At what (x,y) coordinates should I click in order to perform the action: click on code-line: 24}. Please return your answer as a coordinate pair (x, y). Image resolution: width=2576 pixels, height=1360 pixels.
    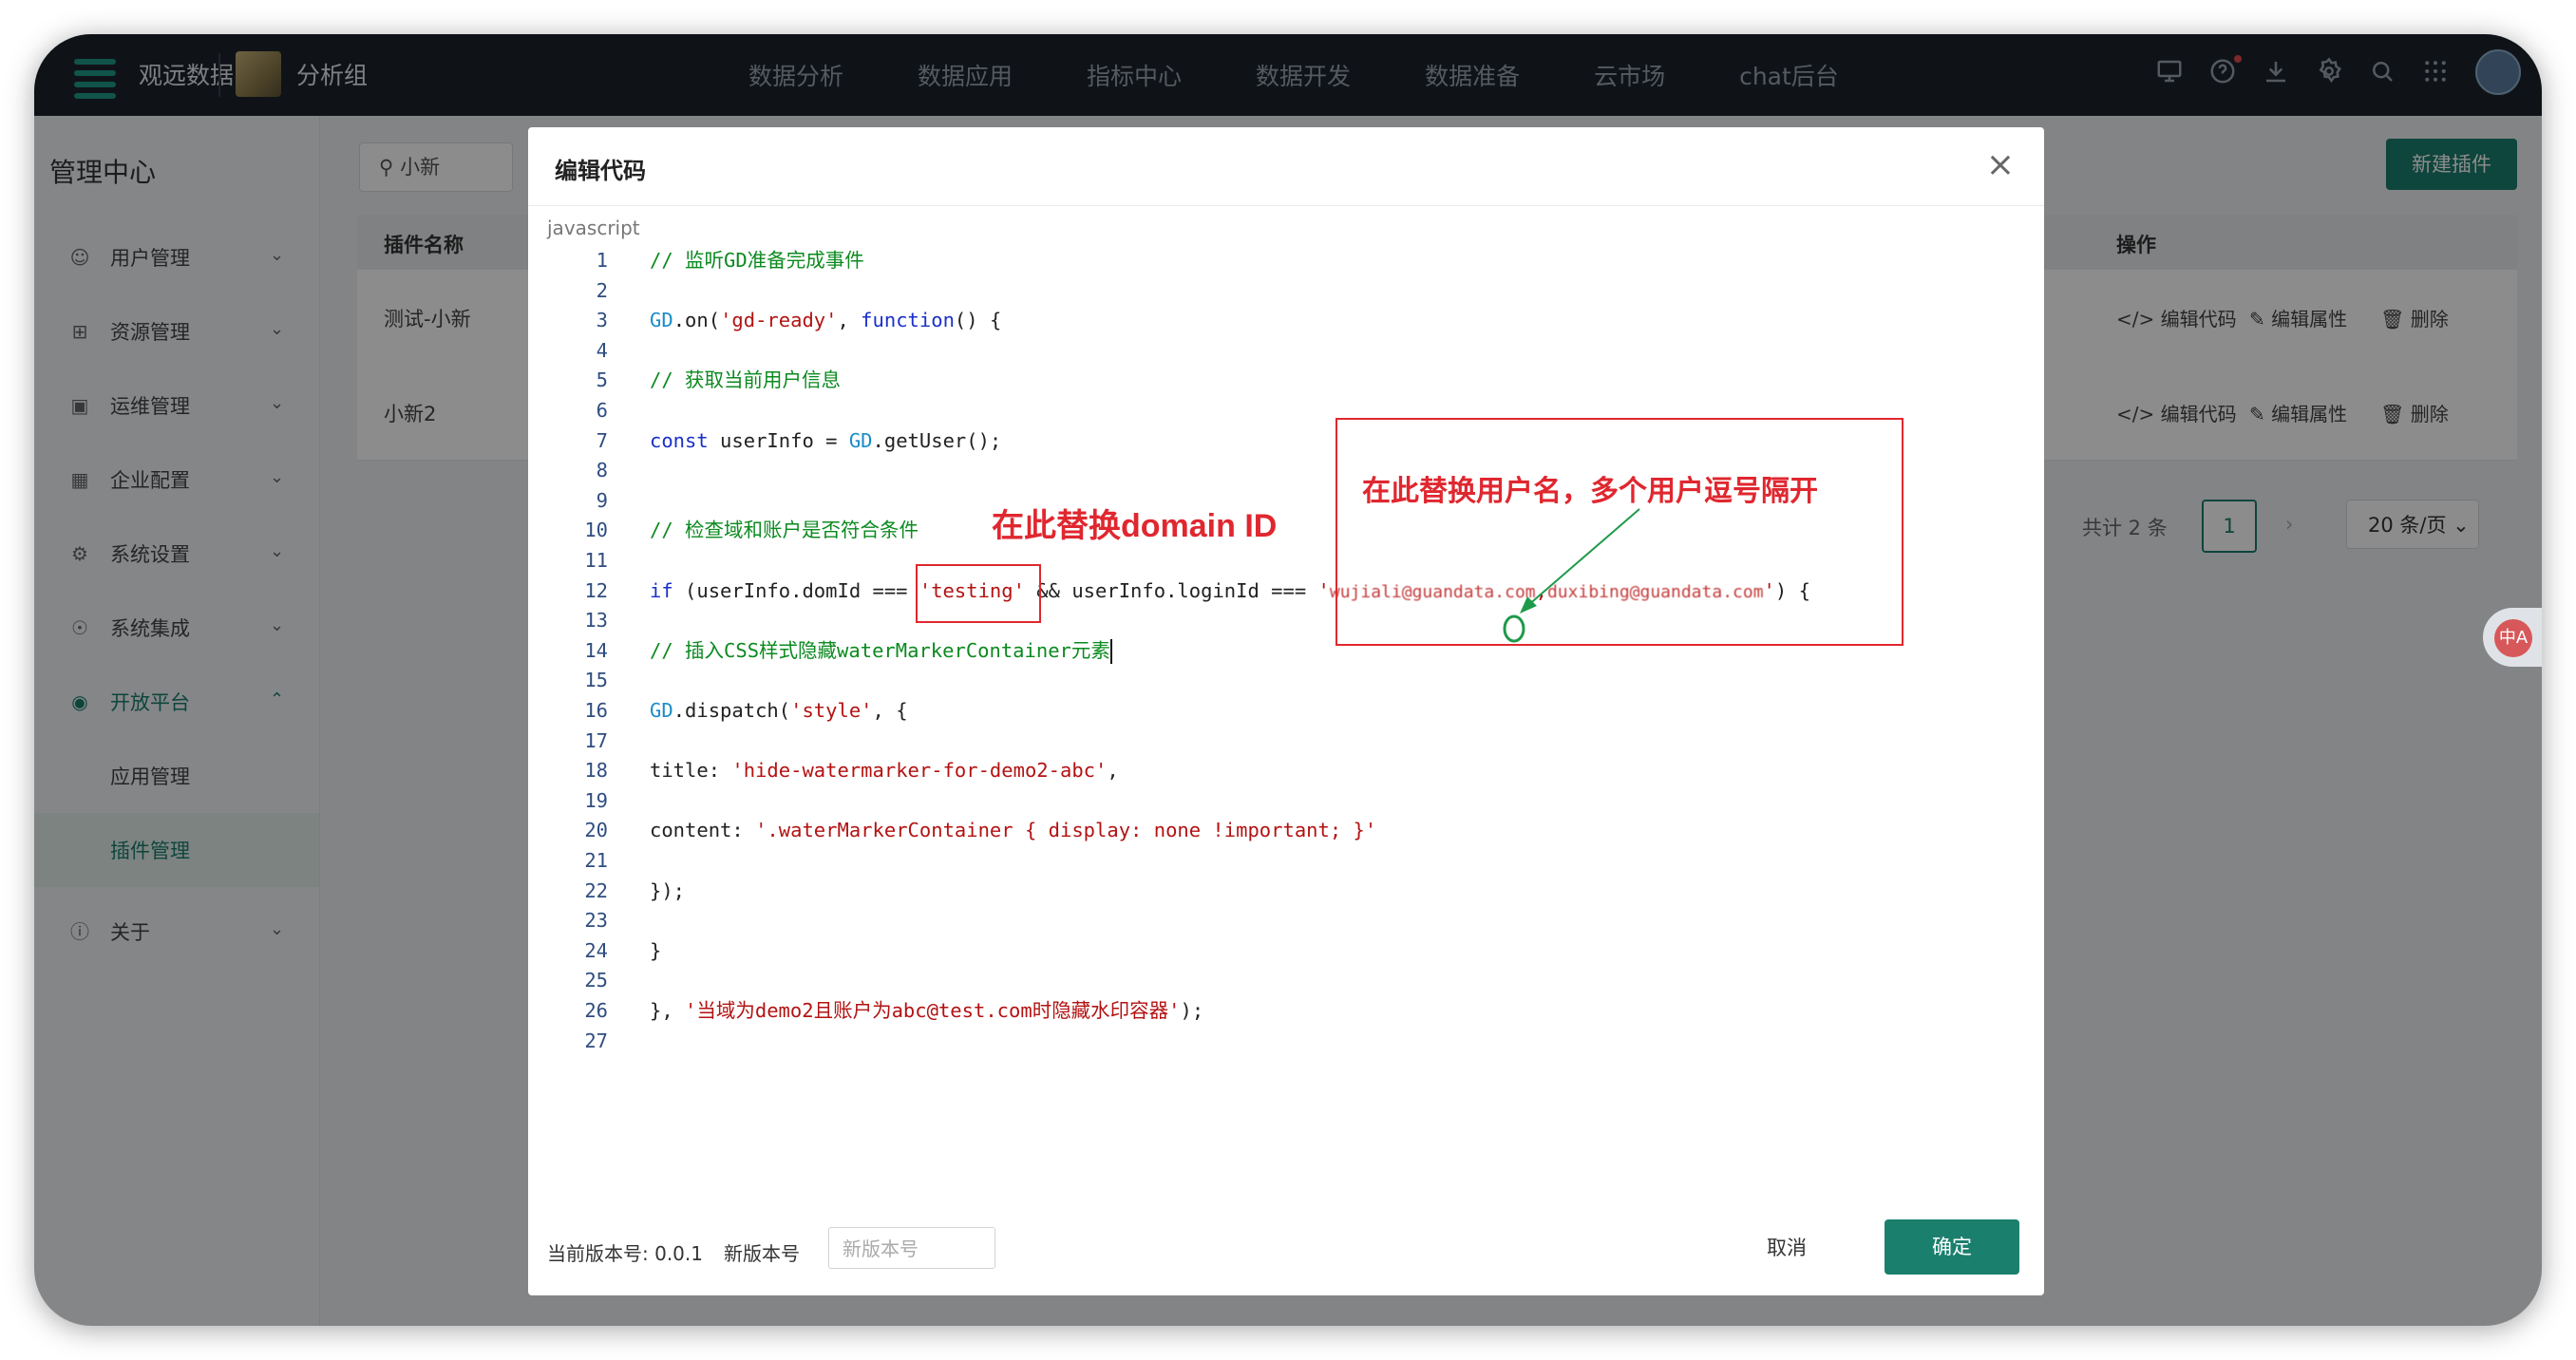
    Looking at the image, I should click on (623, 950).